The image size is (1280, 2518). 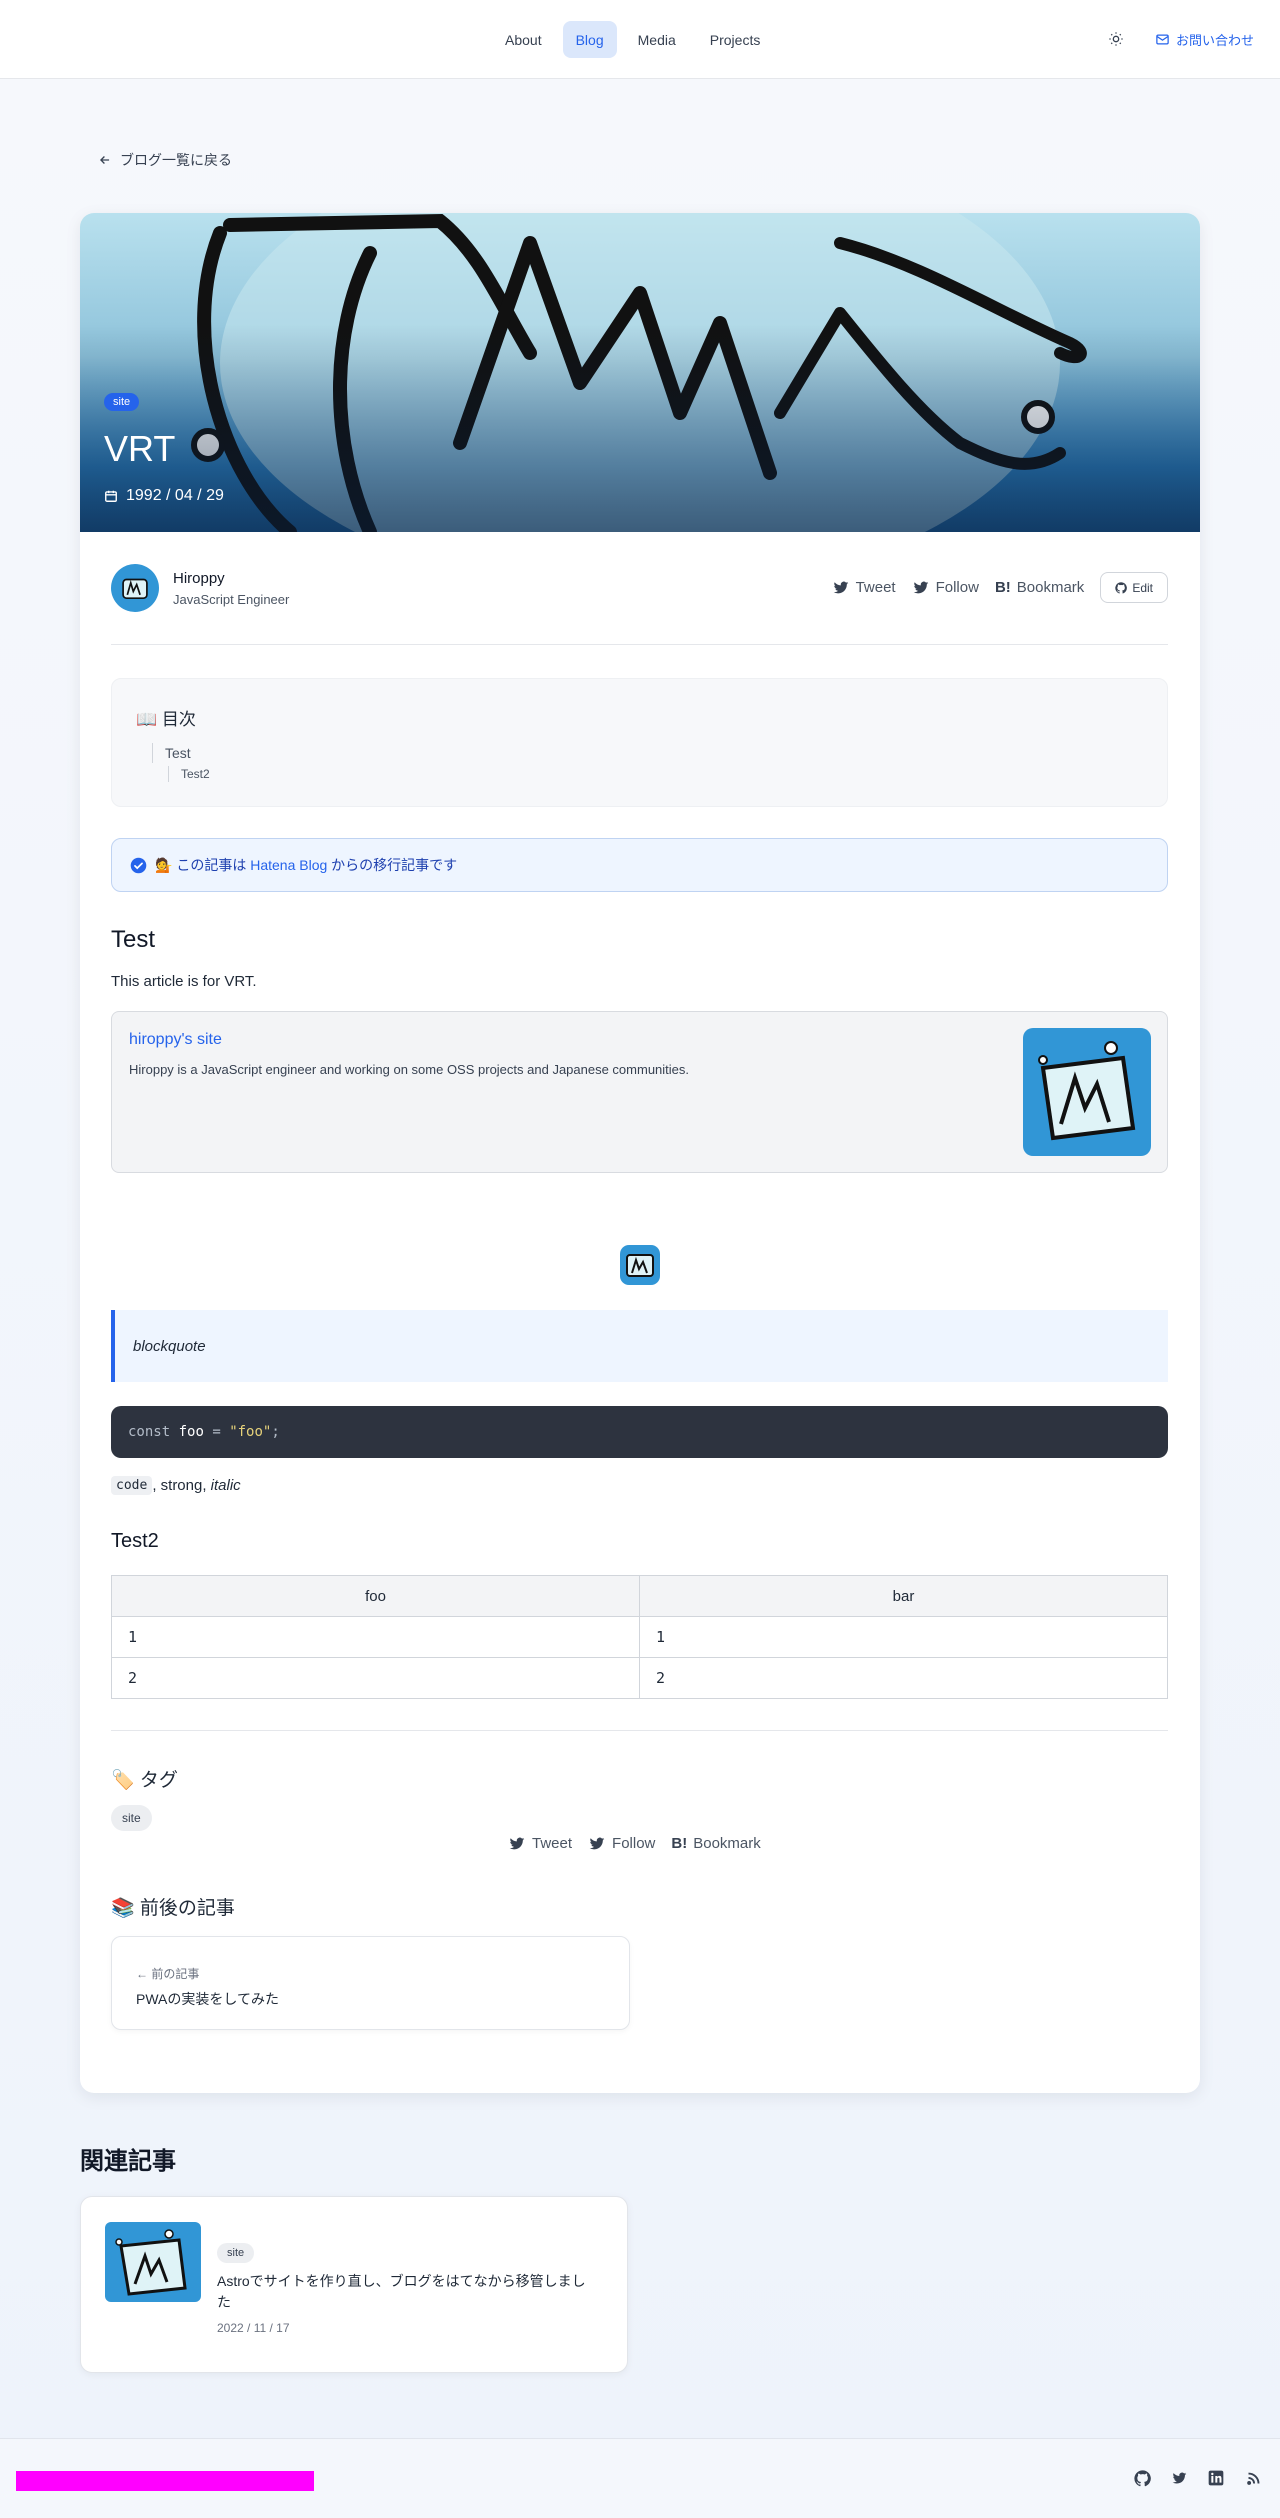 What do you see at coordinates (903, 1596) in the screenshot?
I see `table-header-cell: bar` at bounding box center [903, 1596].